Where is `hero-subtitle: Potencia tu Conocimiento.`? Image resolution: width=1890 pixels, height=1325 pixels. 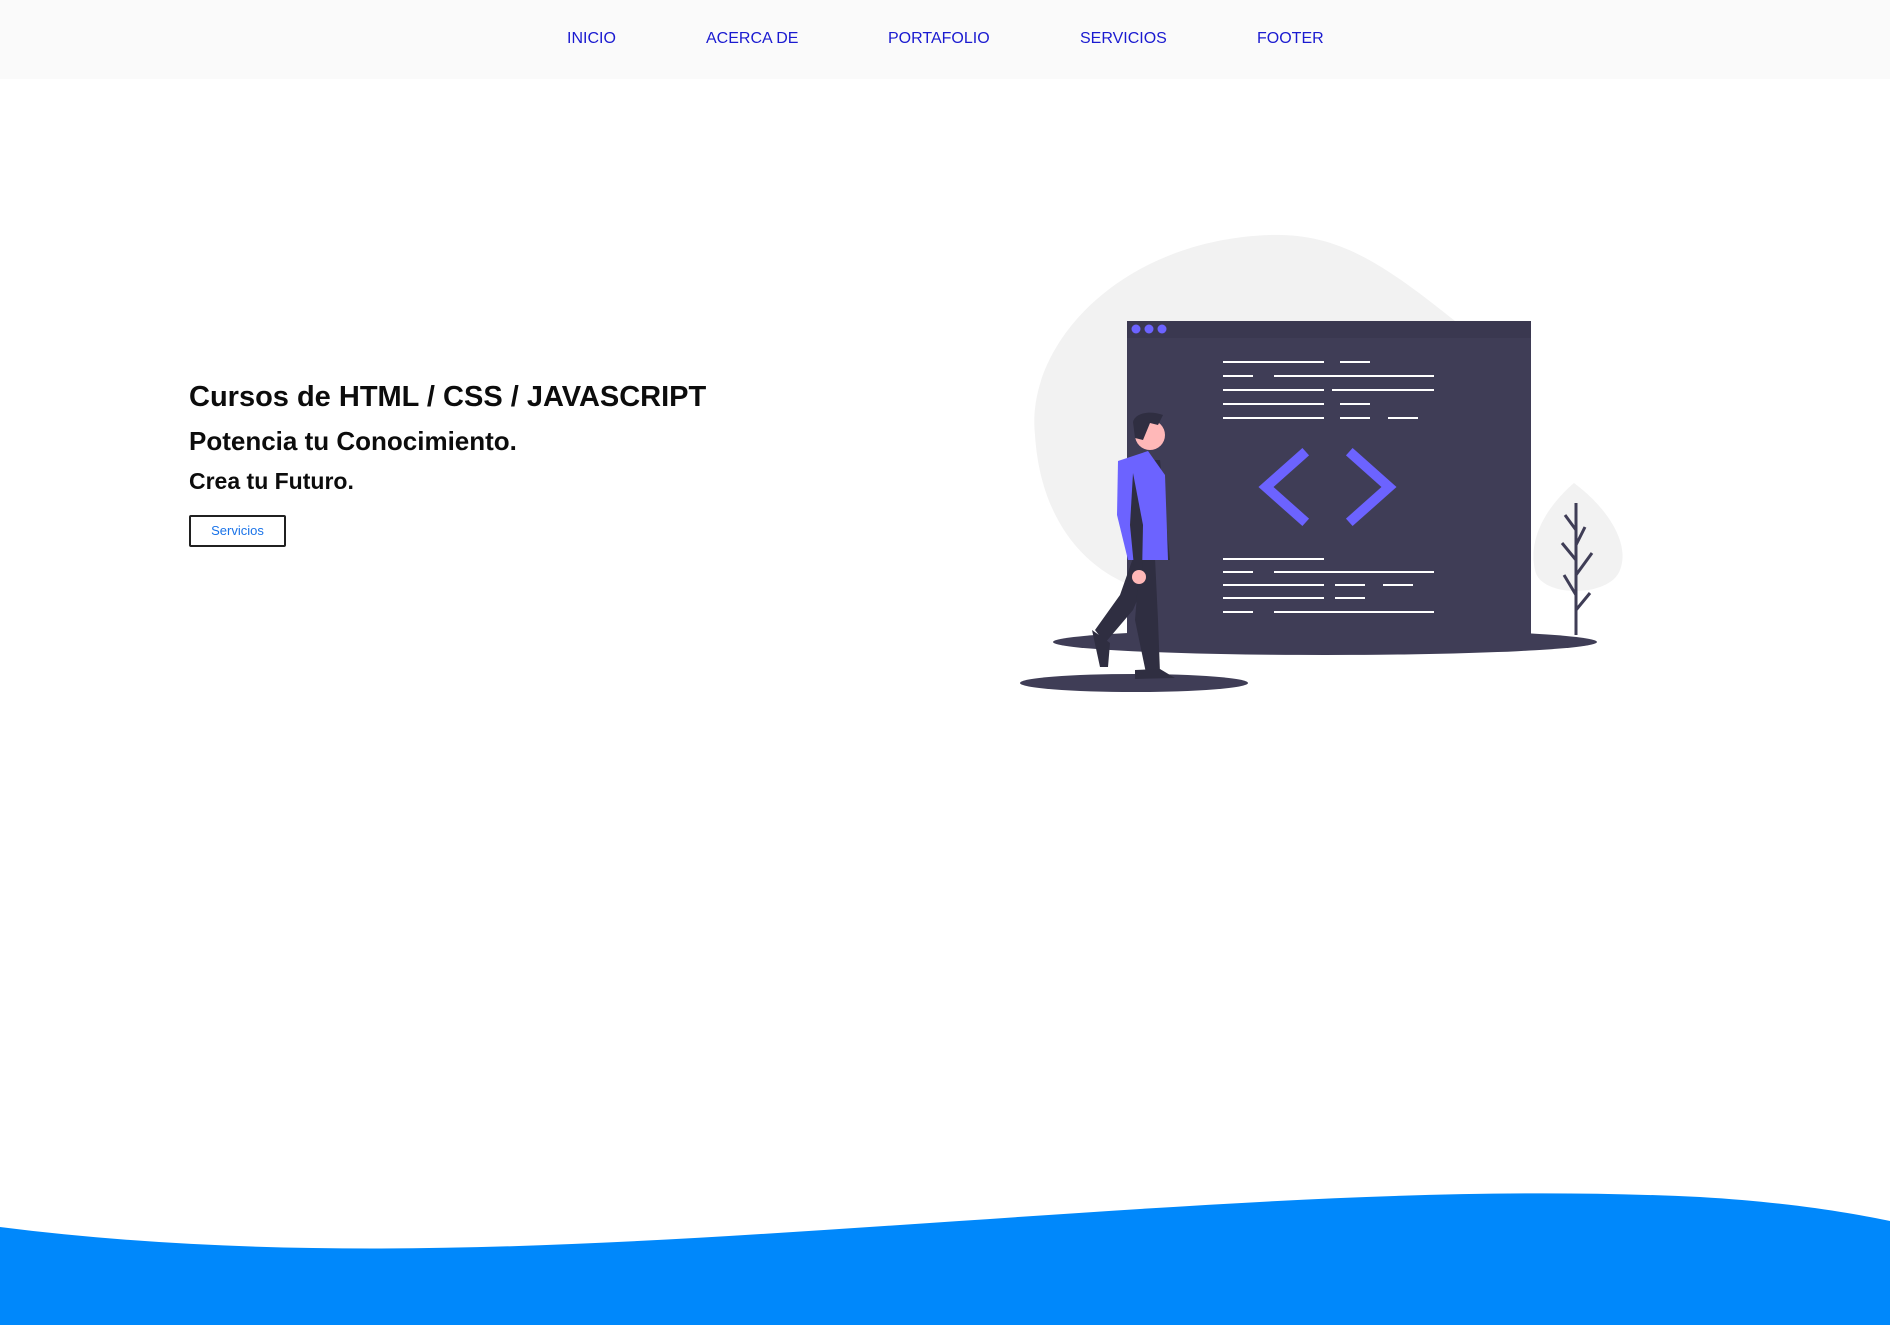 hero-subtitle: Potencia tu Conocimiento. is located at coordinates (353, 441).